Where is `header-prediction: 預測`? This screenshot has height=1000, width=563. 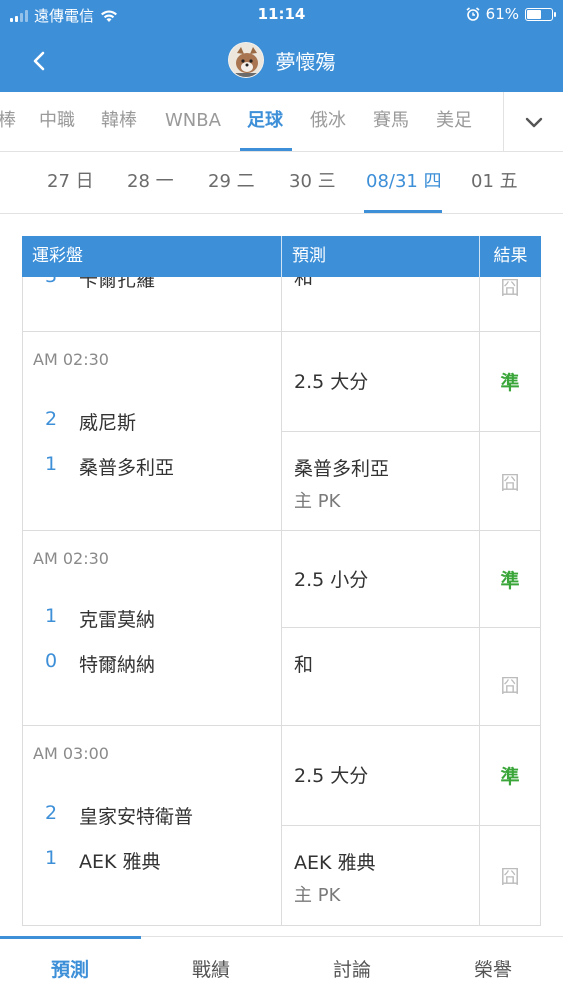
header-prediction: 預測 is located at coordinates (380, 256).